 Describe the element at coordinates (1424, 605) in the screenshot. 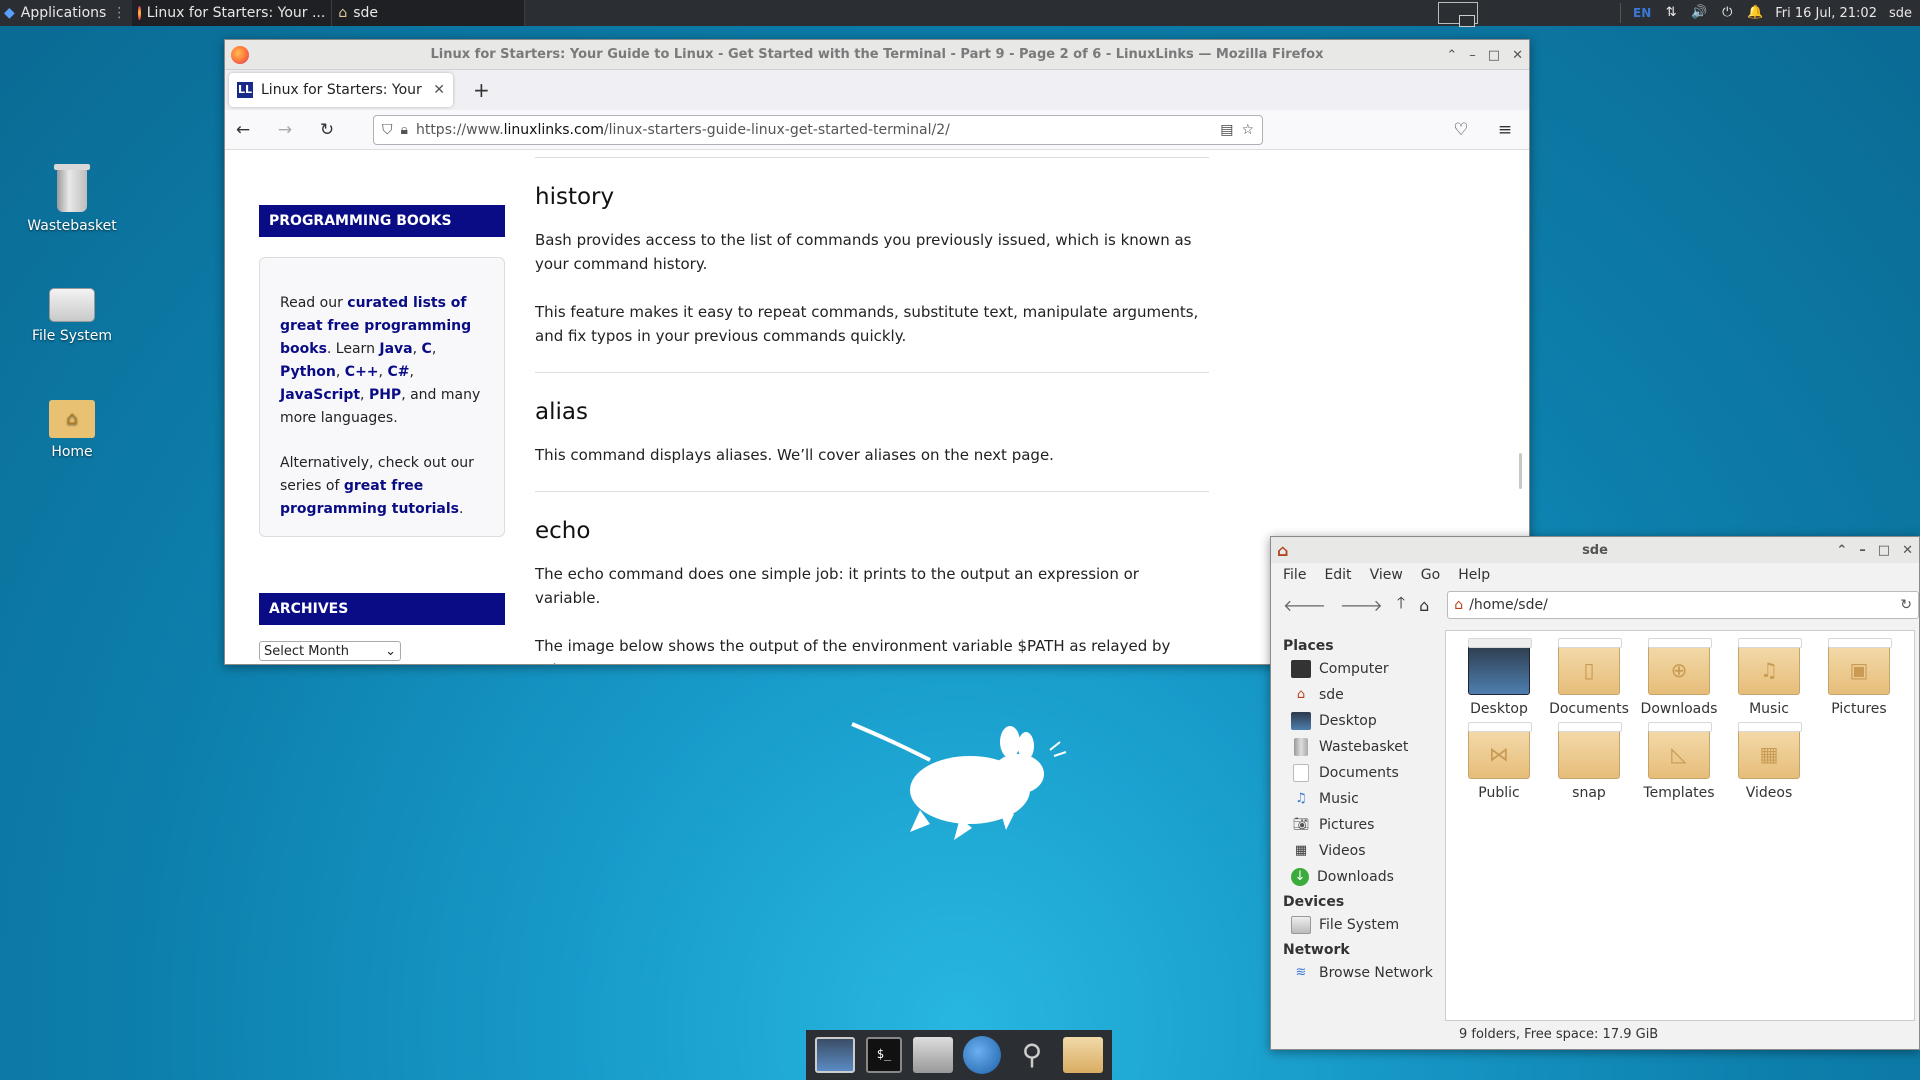

I see `home-button: ⌂` at that location.